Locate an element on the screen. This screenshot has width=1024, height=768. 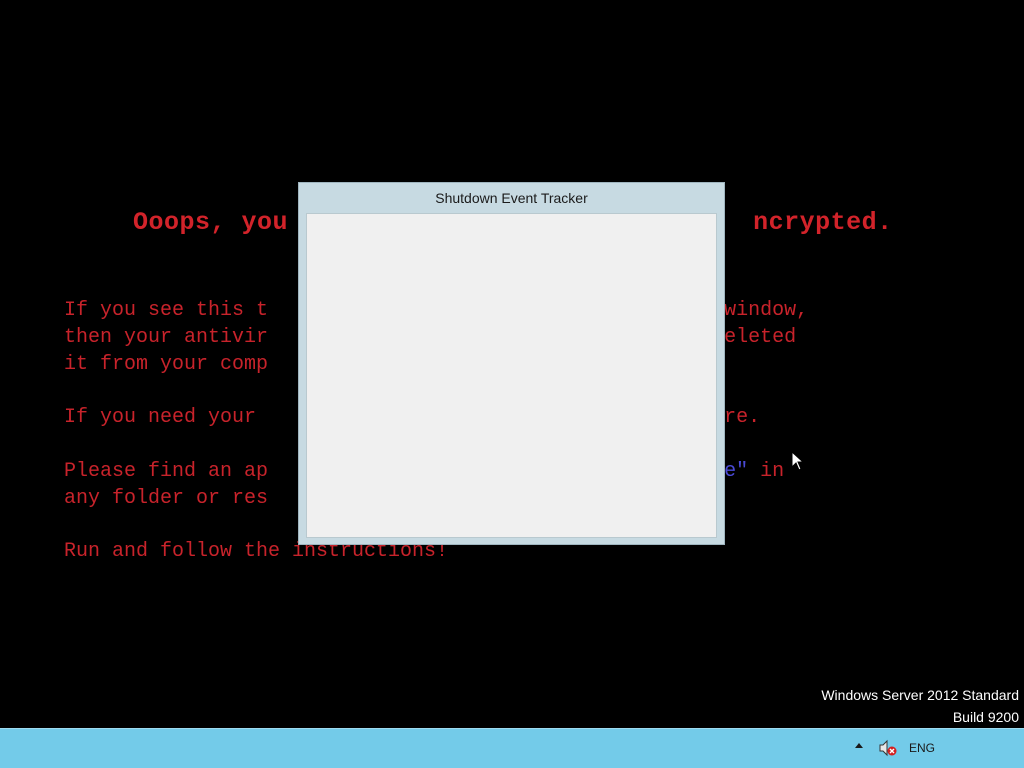
mouse-cursor-icon is located at coordinates (798, 461).